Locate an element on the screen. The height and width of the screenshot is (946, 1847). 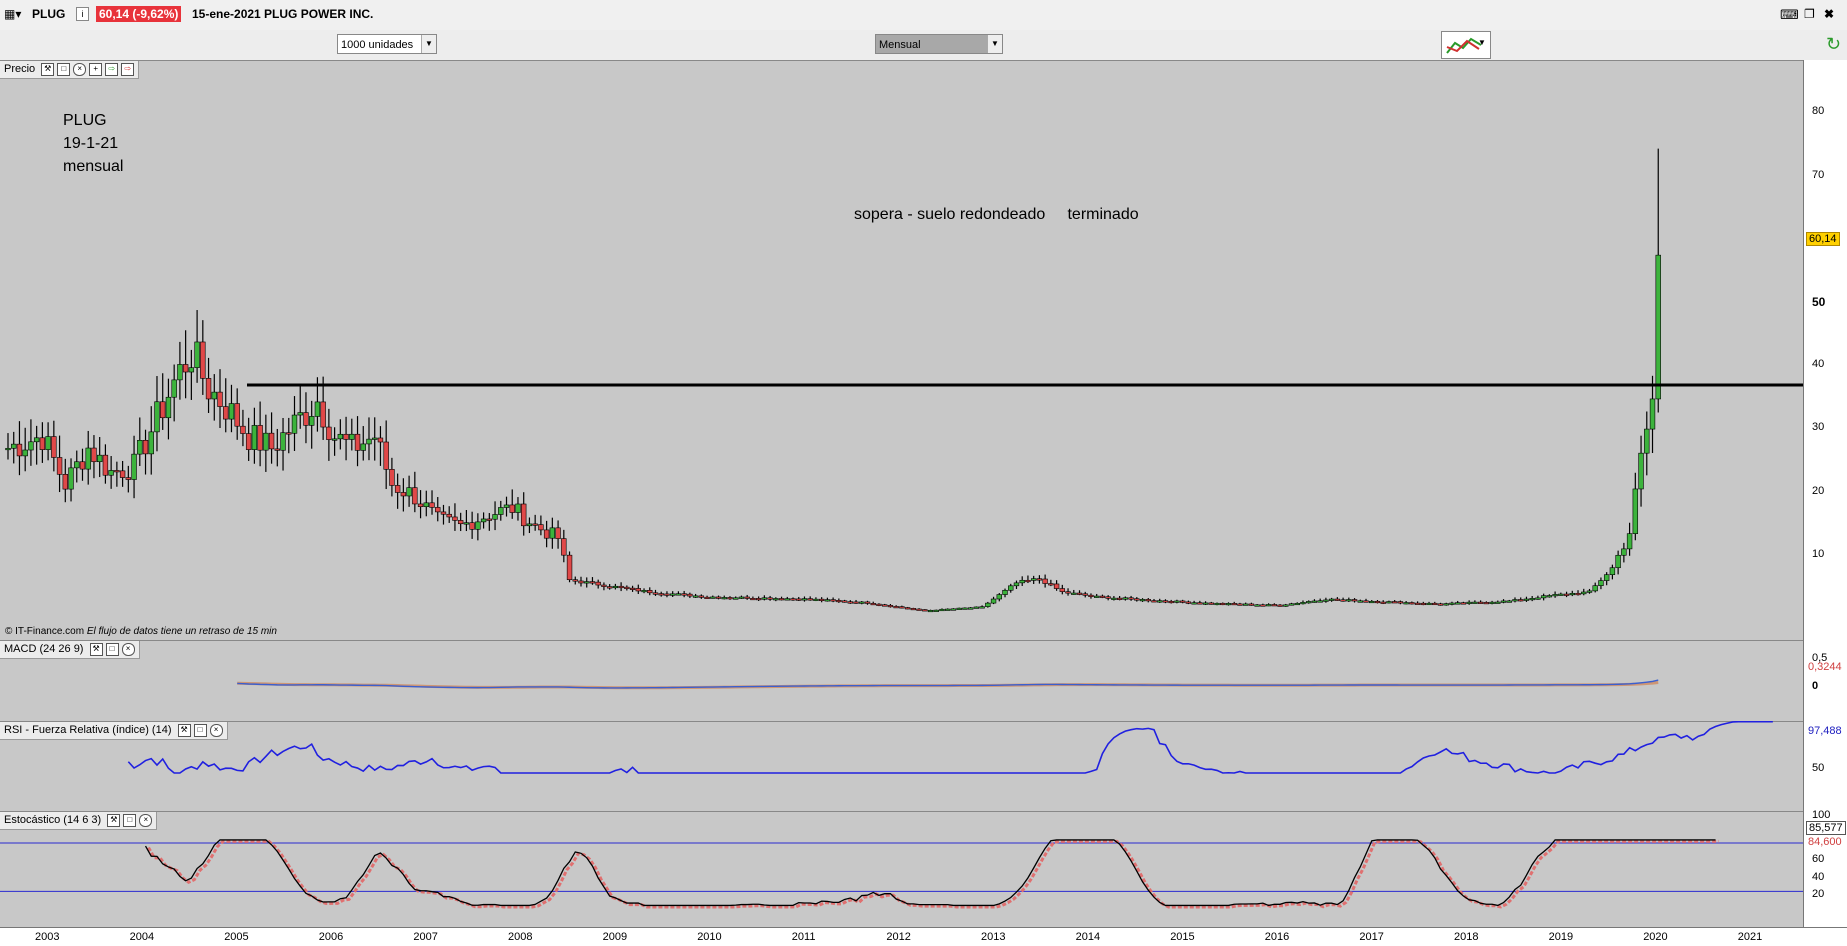
restore-icon: ❐ is located at coordinates (1809, 14).